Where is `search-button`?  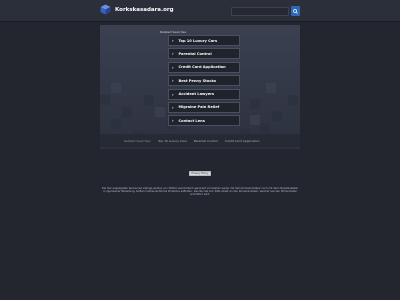
search-button is located at coordinates (295, 11).